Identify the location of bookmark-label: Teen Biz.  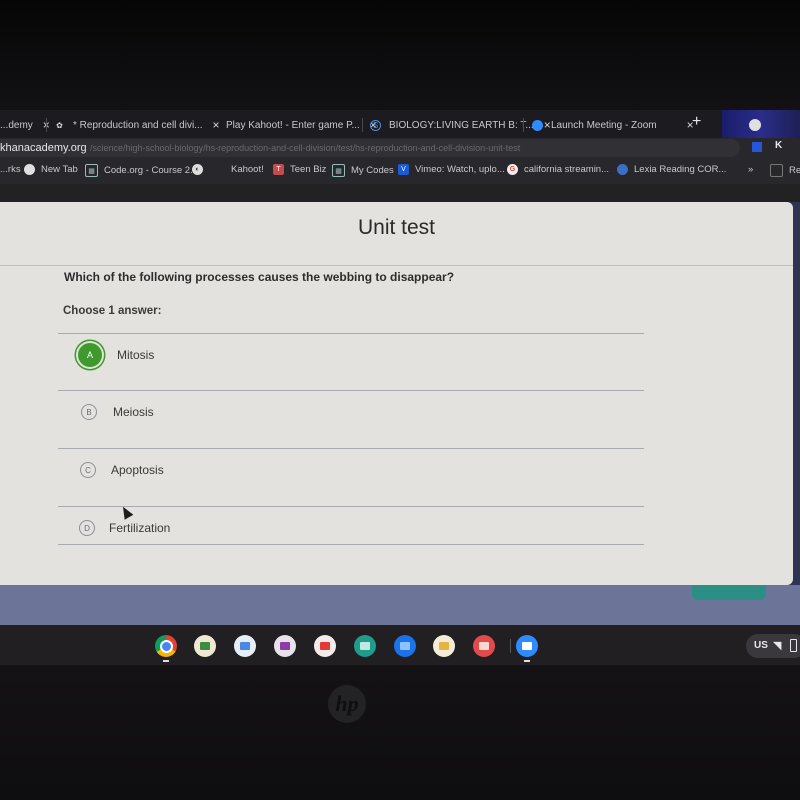
(308, 169).